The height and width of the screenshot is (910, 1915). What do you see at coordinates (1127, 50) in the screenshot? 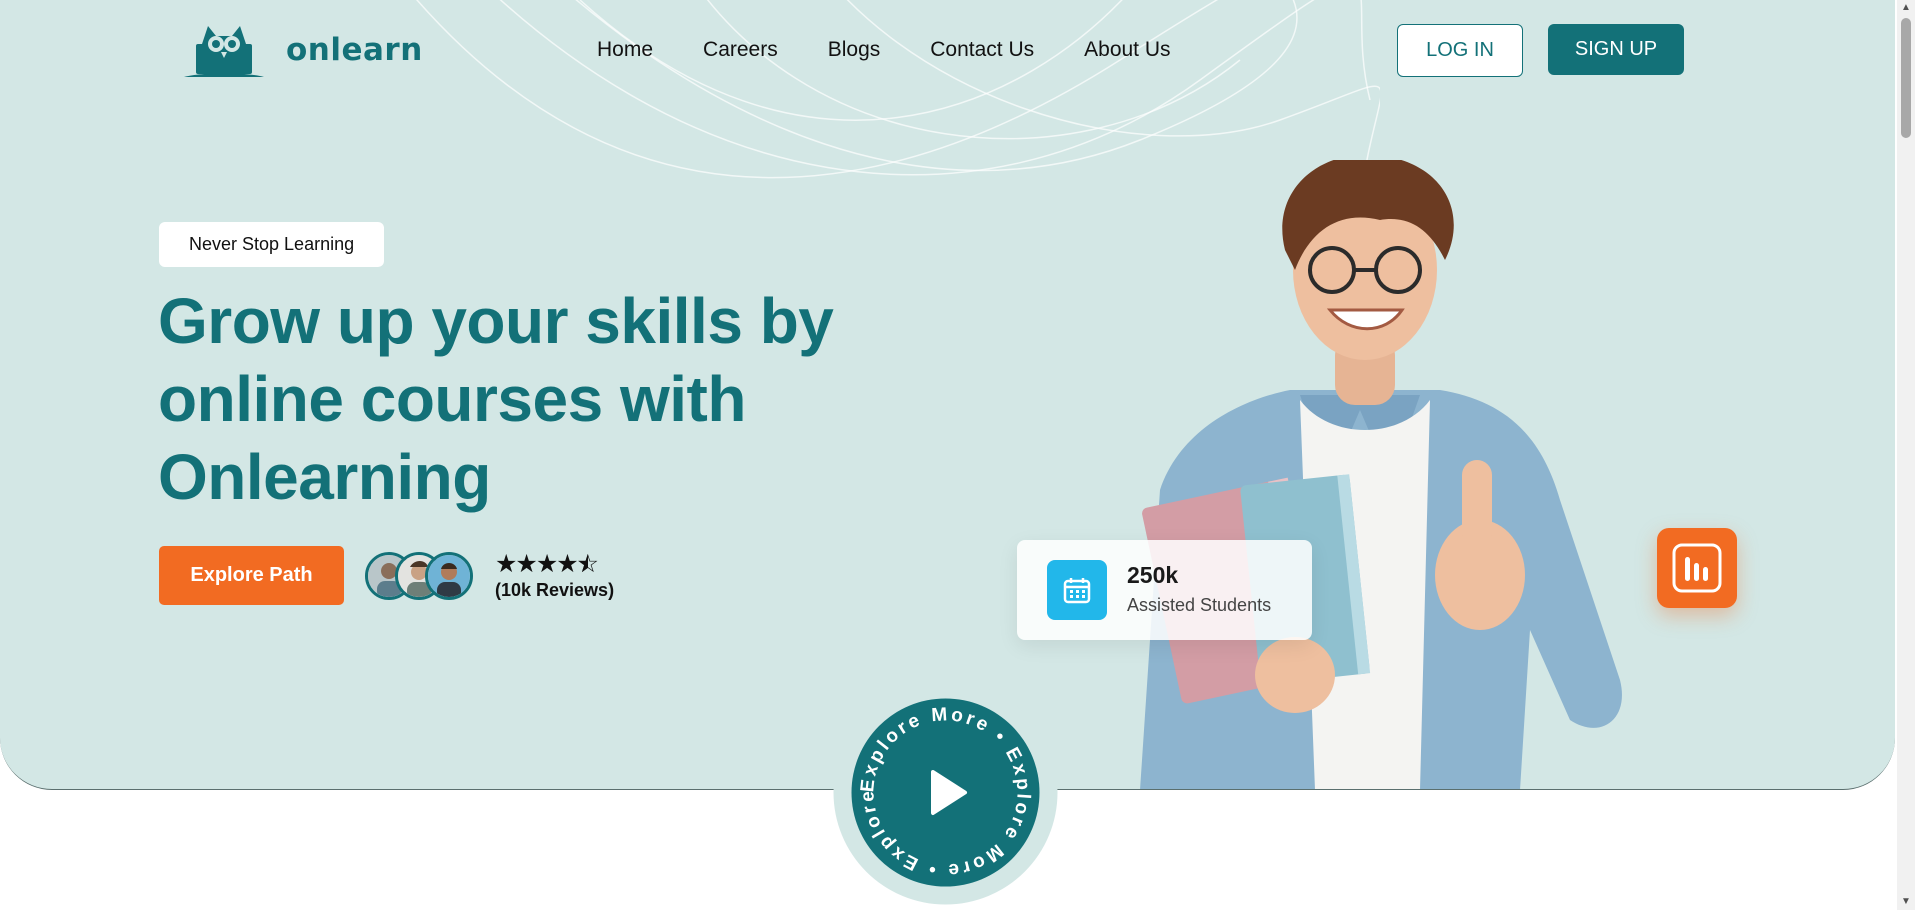
I see `nav-about-us: About Us` at bounding box center [1127, 50].